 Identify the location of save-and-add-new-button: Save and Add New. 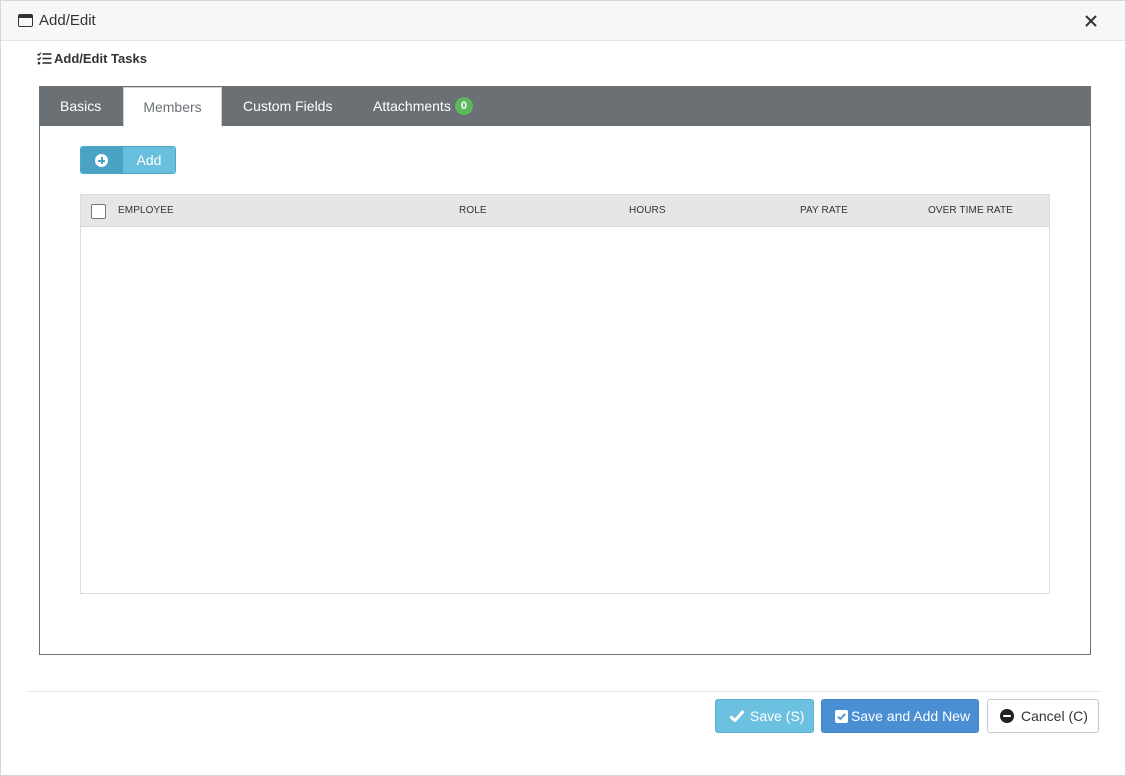
(900, 716).